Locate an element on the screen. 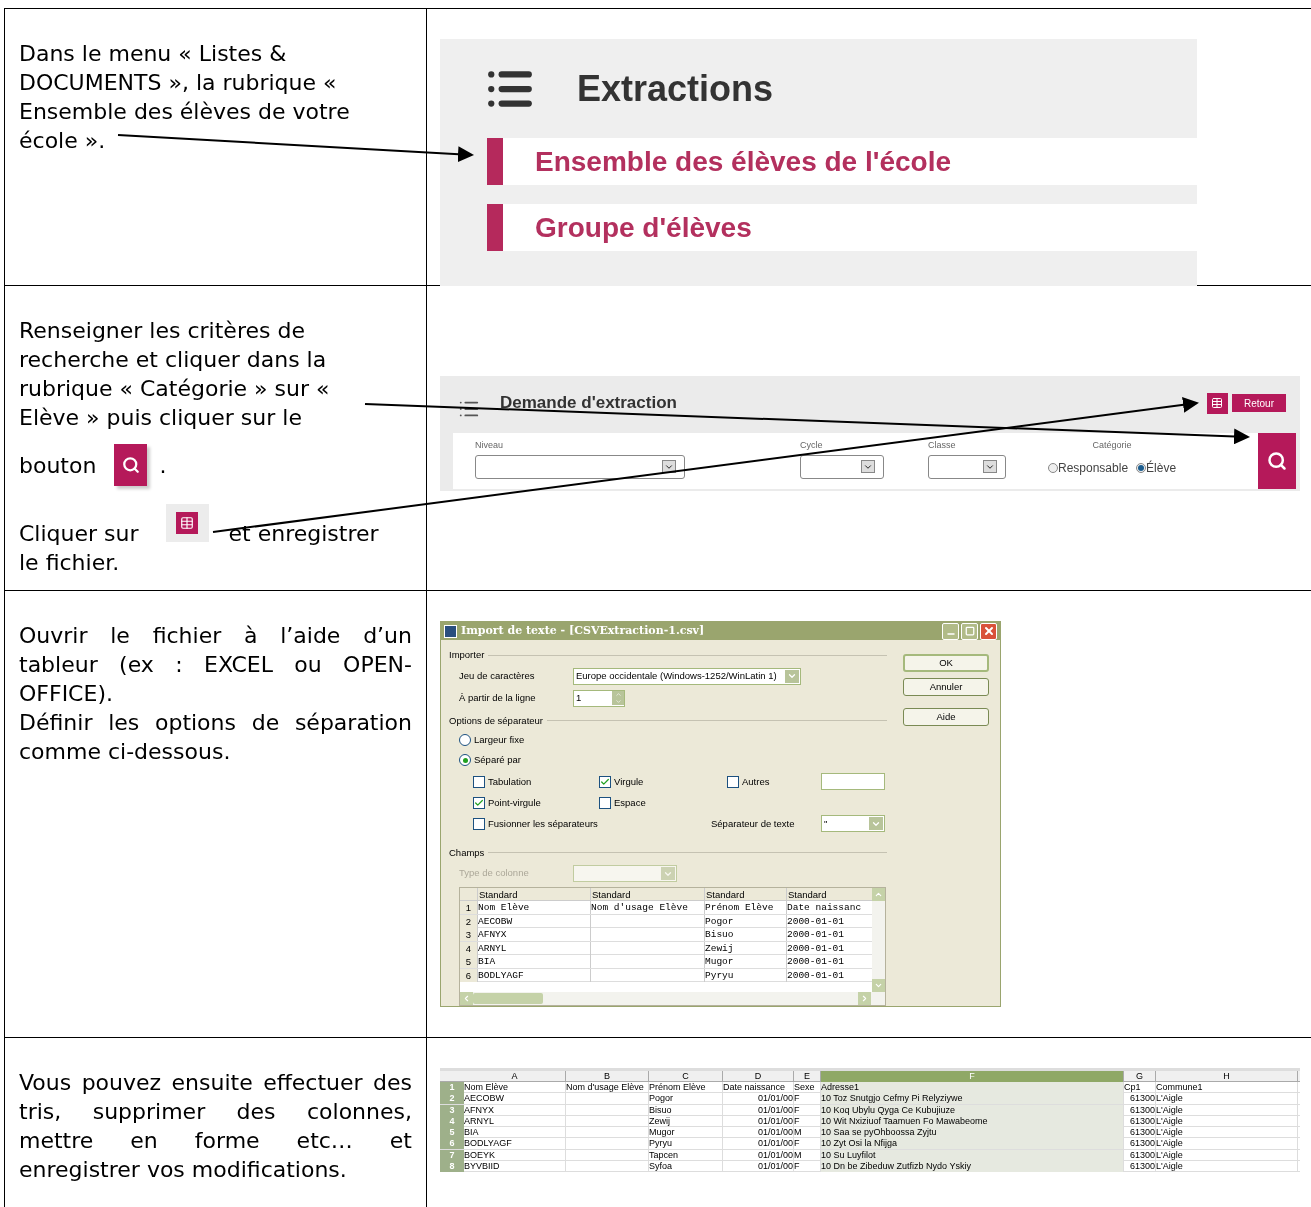 Image resolution: width=1311 pixels, height=1207 pixels. field-label: Catégorie is located at coordinates (1112, 445).